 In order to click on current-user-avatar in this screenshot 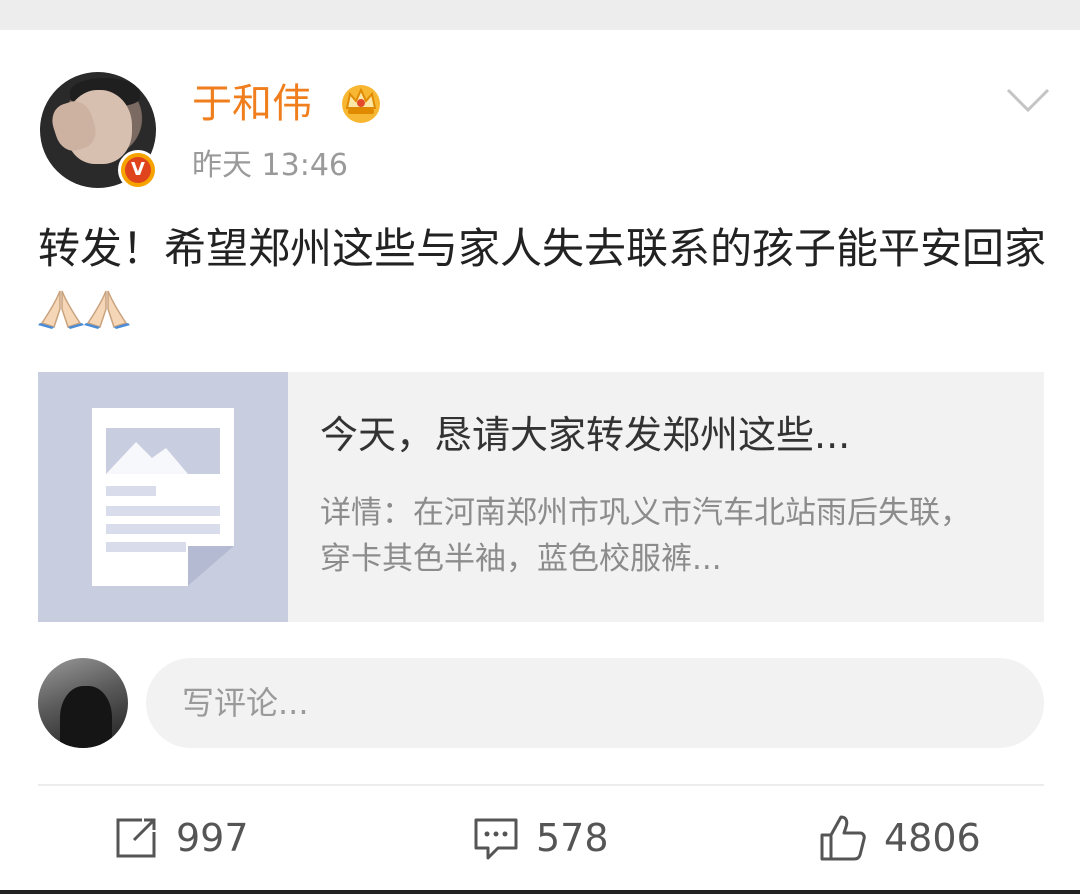, I will do `click(83, 703)`.